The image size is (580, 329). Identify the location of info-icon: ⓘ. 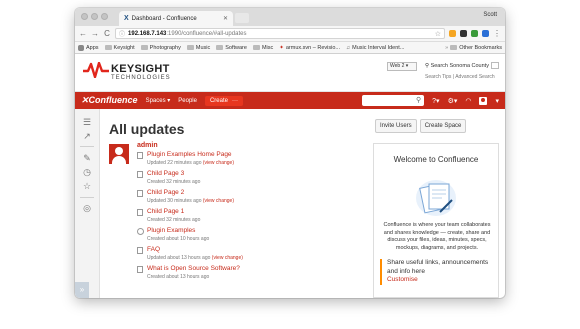
(122, 33).